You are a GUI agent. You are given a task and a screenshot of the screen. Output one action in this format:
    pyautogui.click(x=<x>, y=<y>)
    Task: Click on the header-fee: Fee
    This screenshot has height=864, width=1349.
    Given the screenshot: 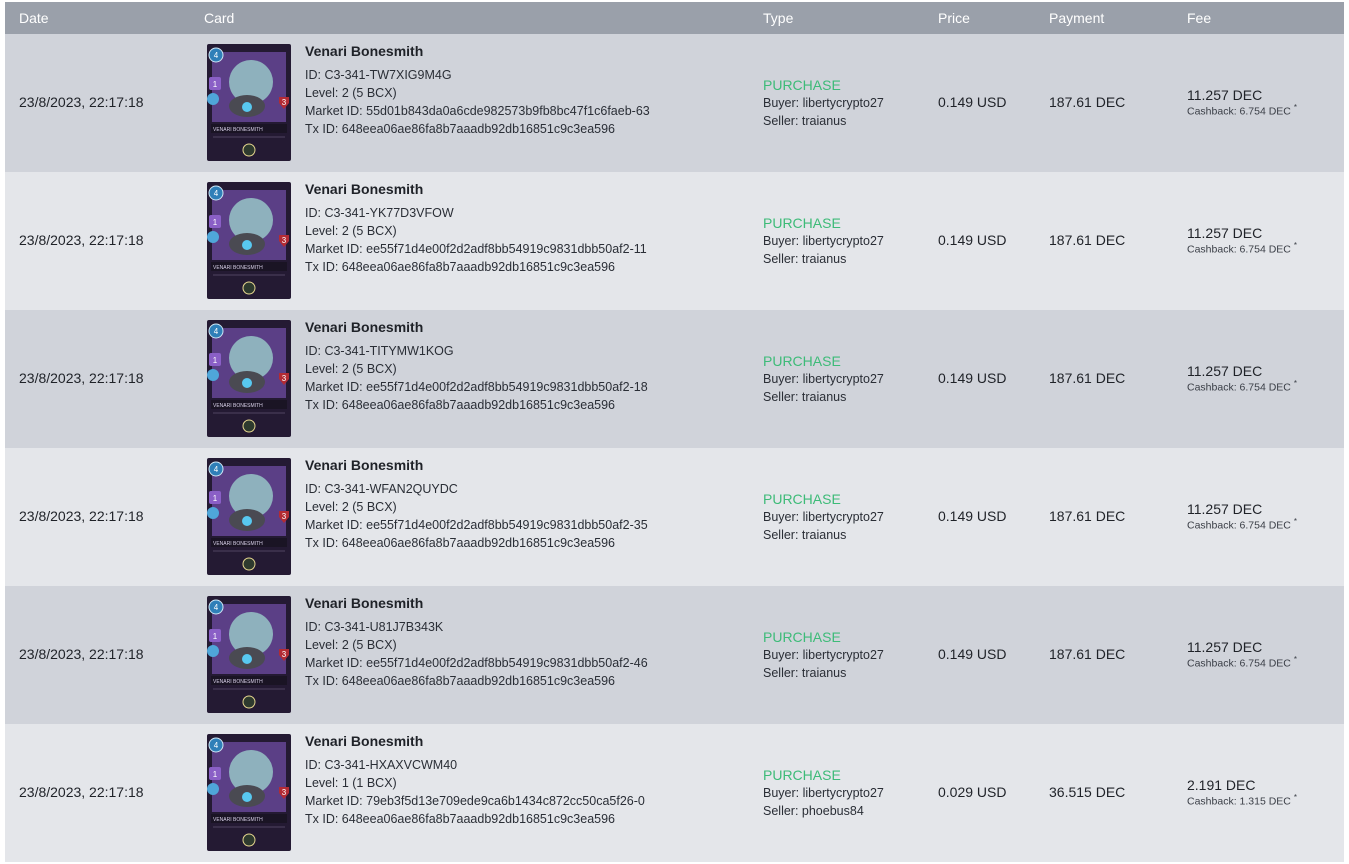 What is the action you would take?
    pyautogui.click(x=1199, y=18)
    